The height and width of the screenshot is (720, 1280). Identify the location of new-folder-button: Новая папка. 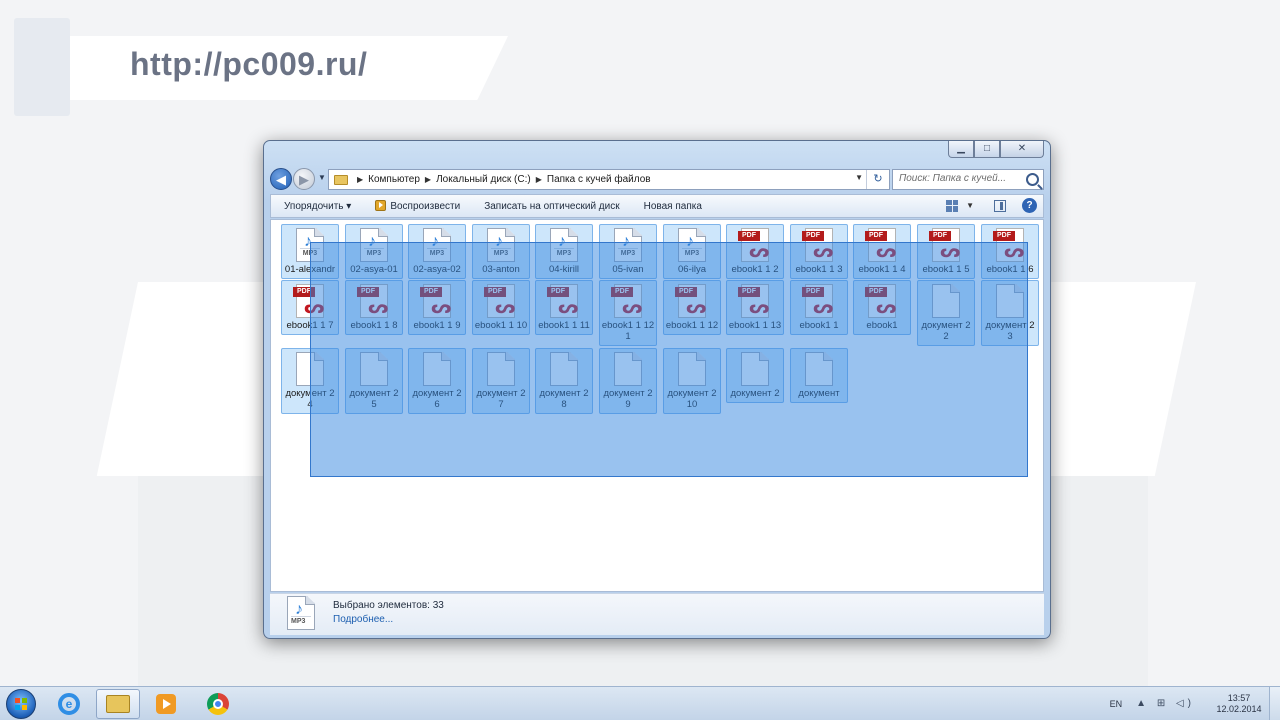
(673, 206).